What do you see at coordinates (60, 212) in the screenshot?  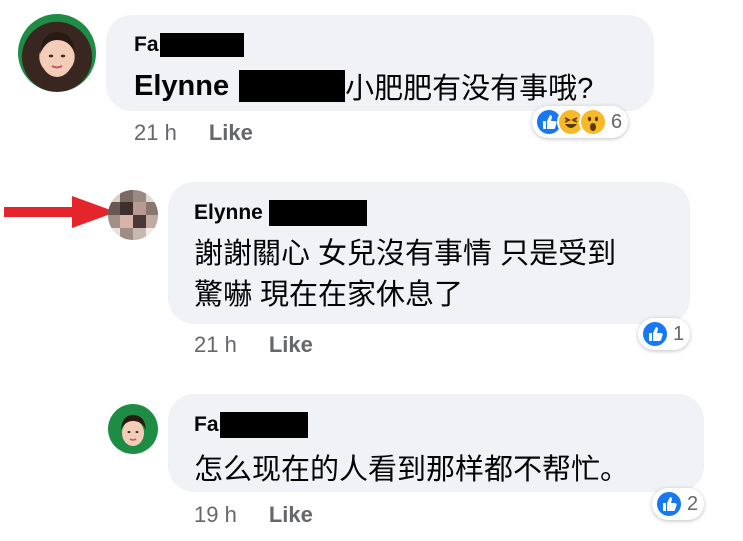 I see `red-arrow-annotation` at bounding box center [60, 212].